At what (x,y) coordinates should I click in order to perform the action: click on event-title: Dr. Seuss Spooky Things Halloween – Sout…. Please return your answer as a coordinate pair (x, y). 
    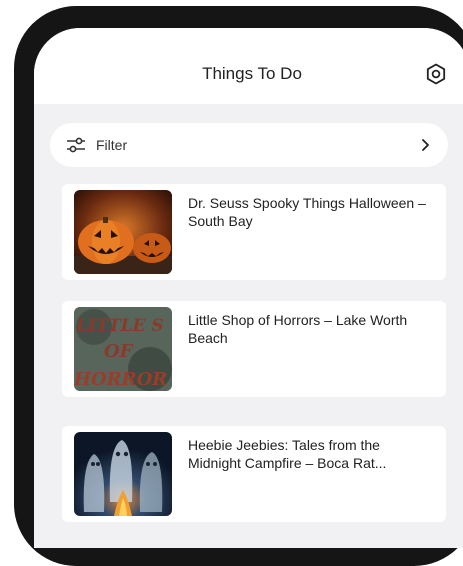
    Looking at the image, I should click on (307, 212).